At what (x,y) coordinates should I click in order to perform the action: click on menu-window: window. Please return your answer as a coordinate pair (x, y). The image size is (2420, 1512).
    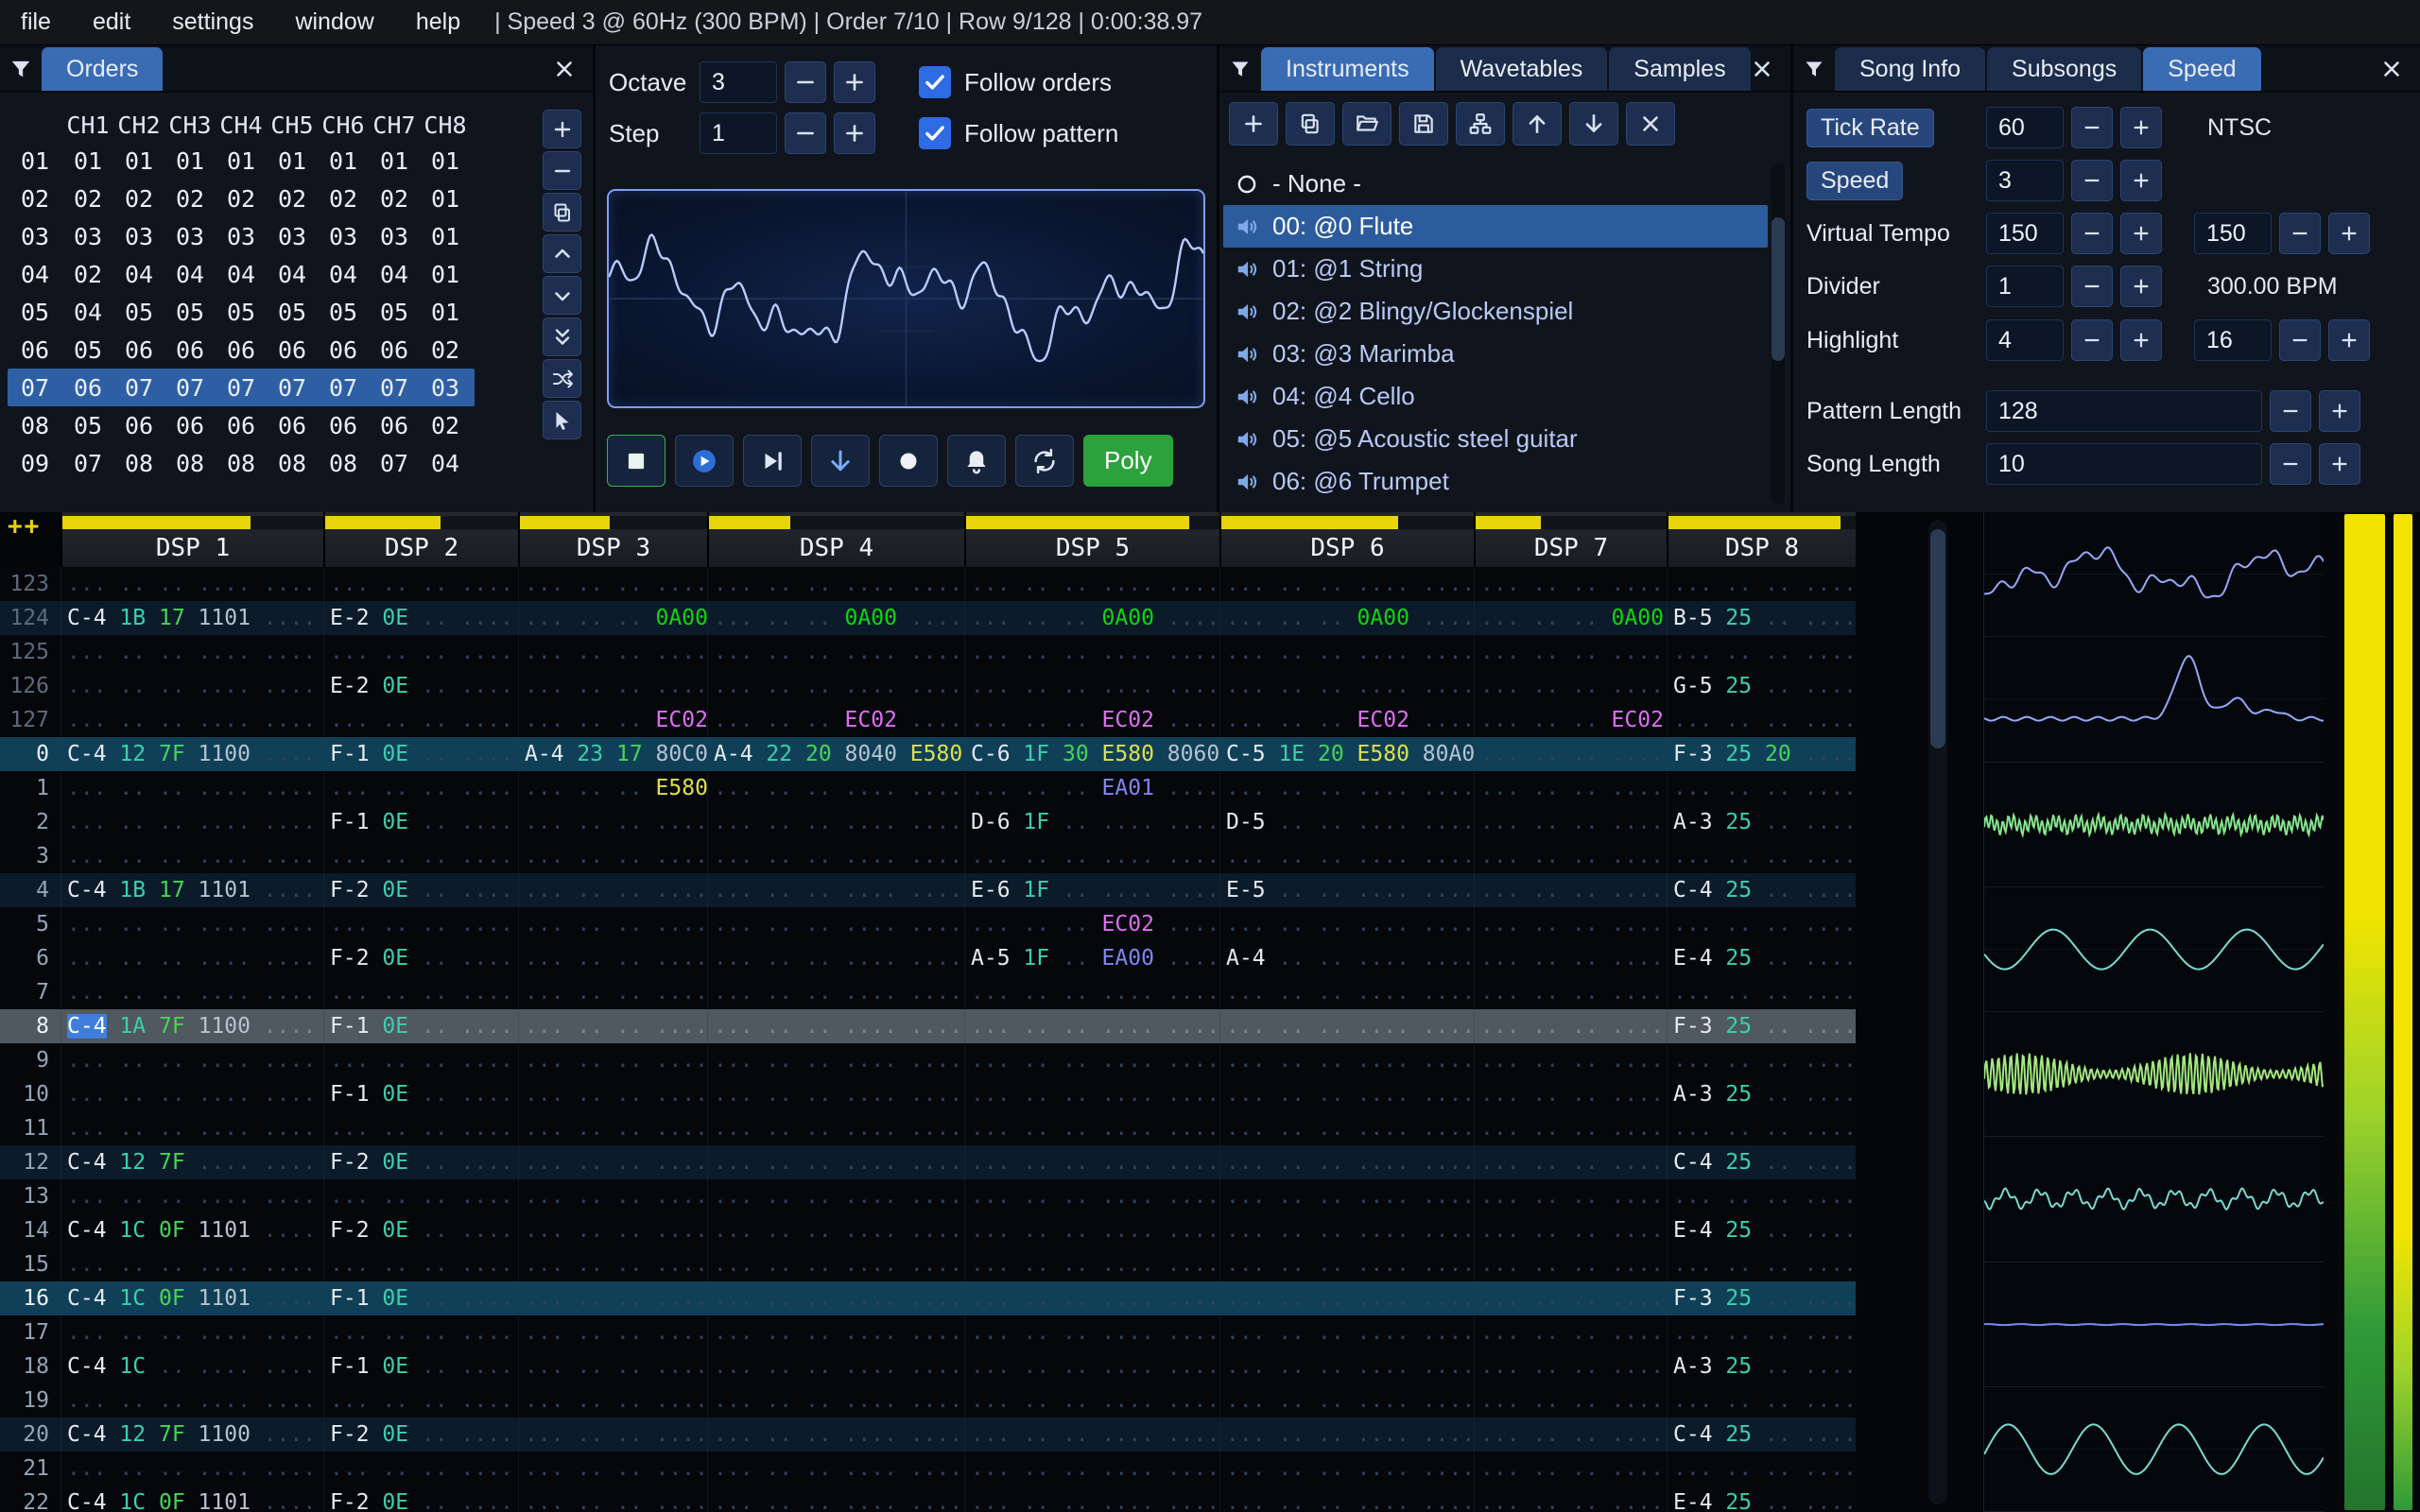
    Looking at the image, I should click on (334, 22).